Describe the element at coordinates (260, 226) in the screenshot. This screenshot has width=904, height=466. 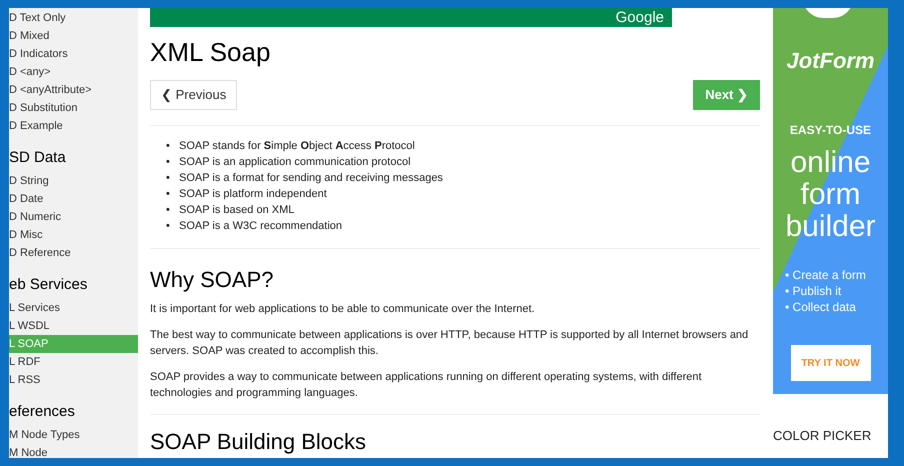
I see `list-item: SOAP is a W3C recommendation` at that location.